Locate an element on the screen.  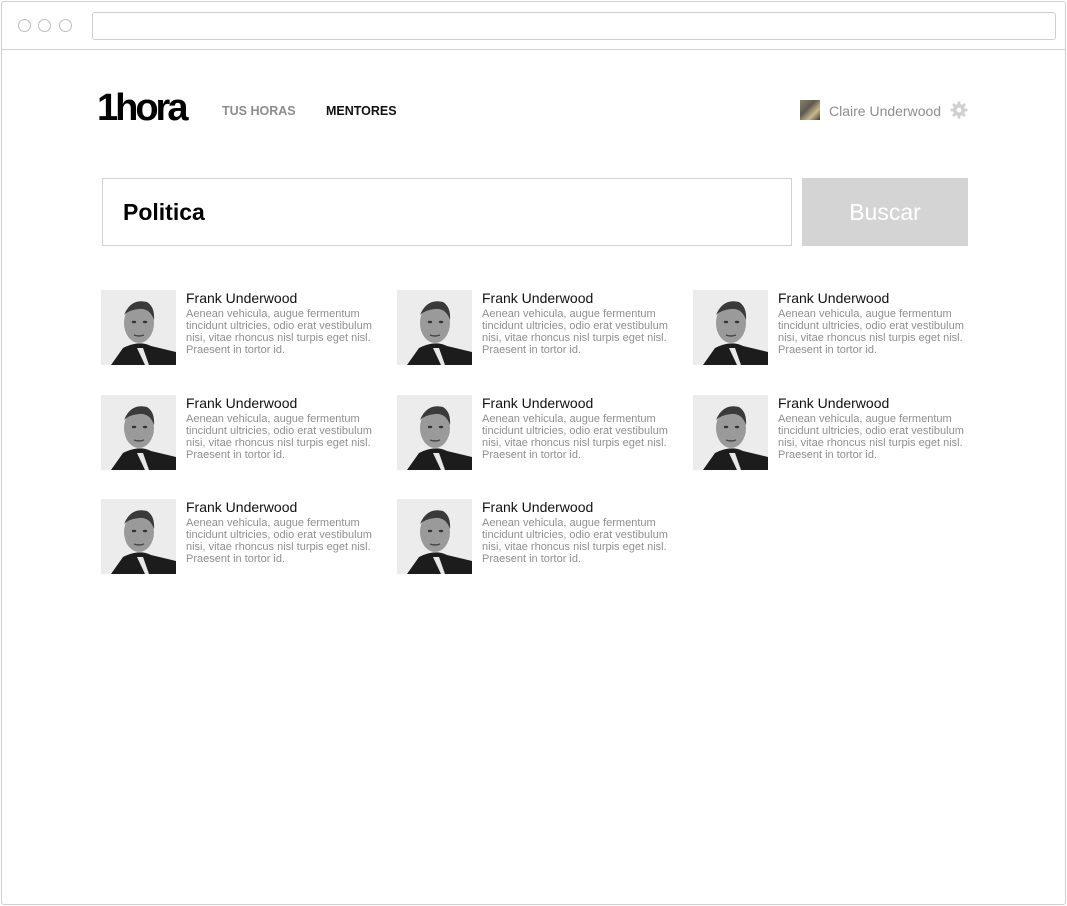
search-button: Buscar is located at coordinates (885, 212).